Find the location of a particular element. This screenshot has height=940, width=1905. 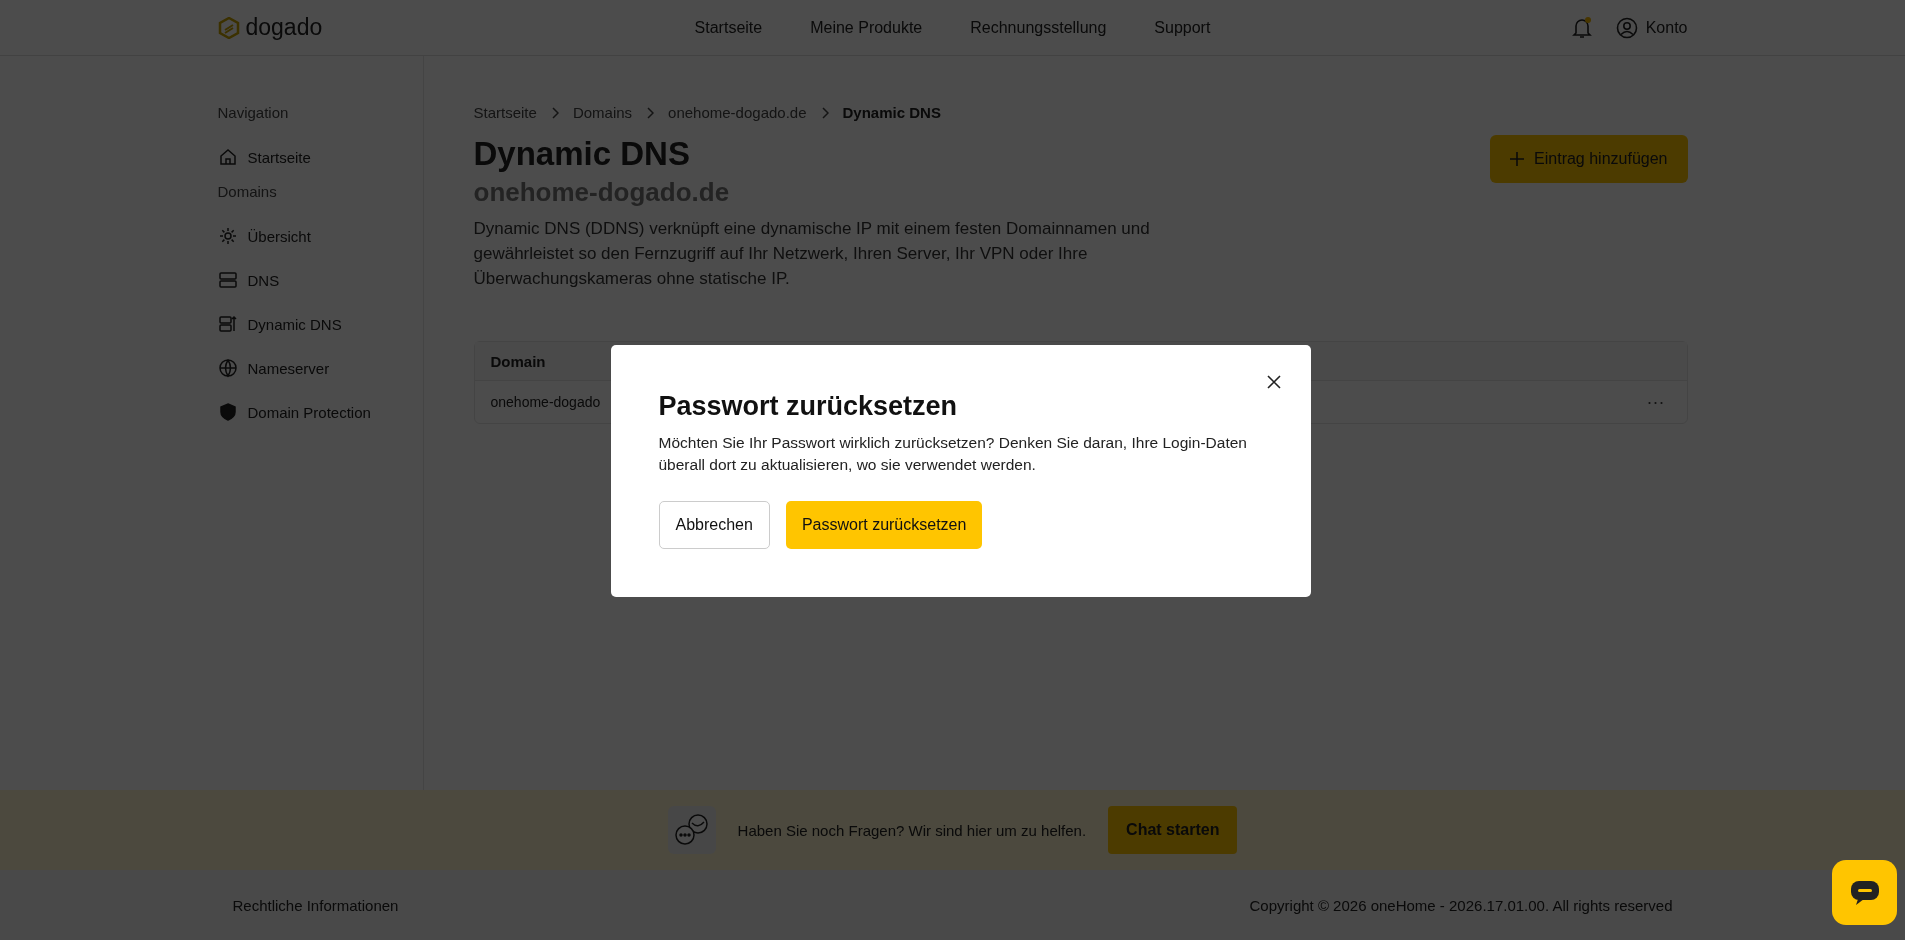

breadcrumb-link: onehome-dogado.de is located at coordinates (737, 112).